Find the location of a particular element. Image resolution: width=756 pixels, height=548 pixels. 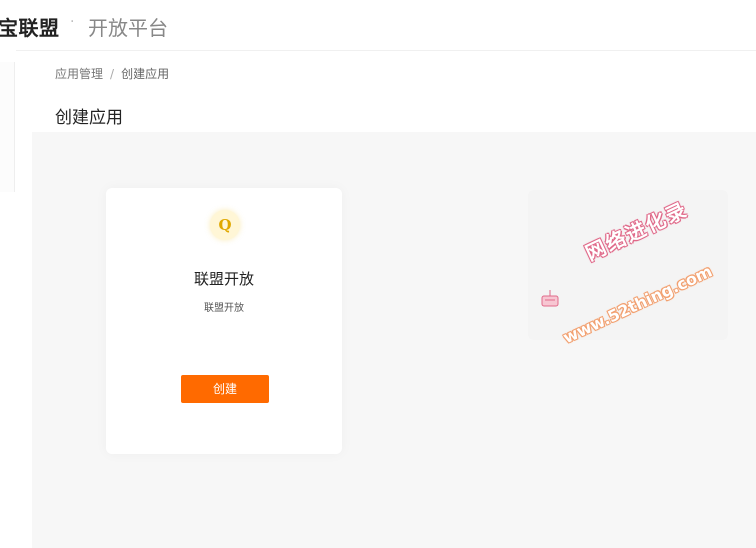

app-type-icon: Q is located at coordinates (225, 225).